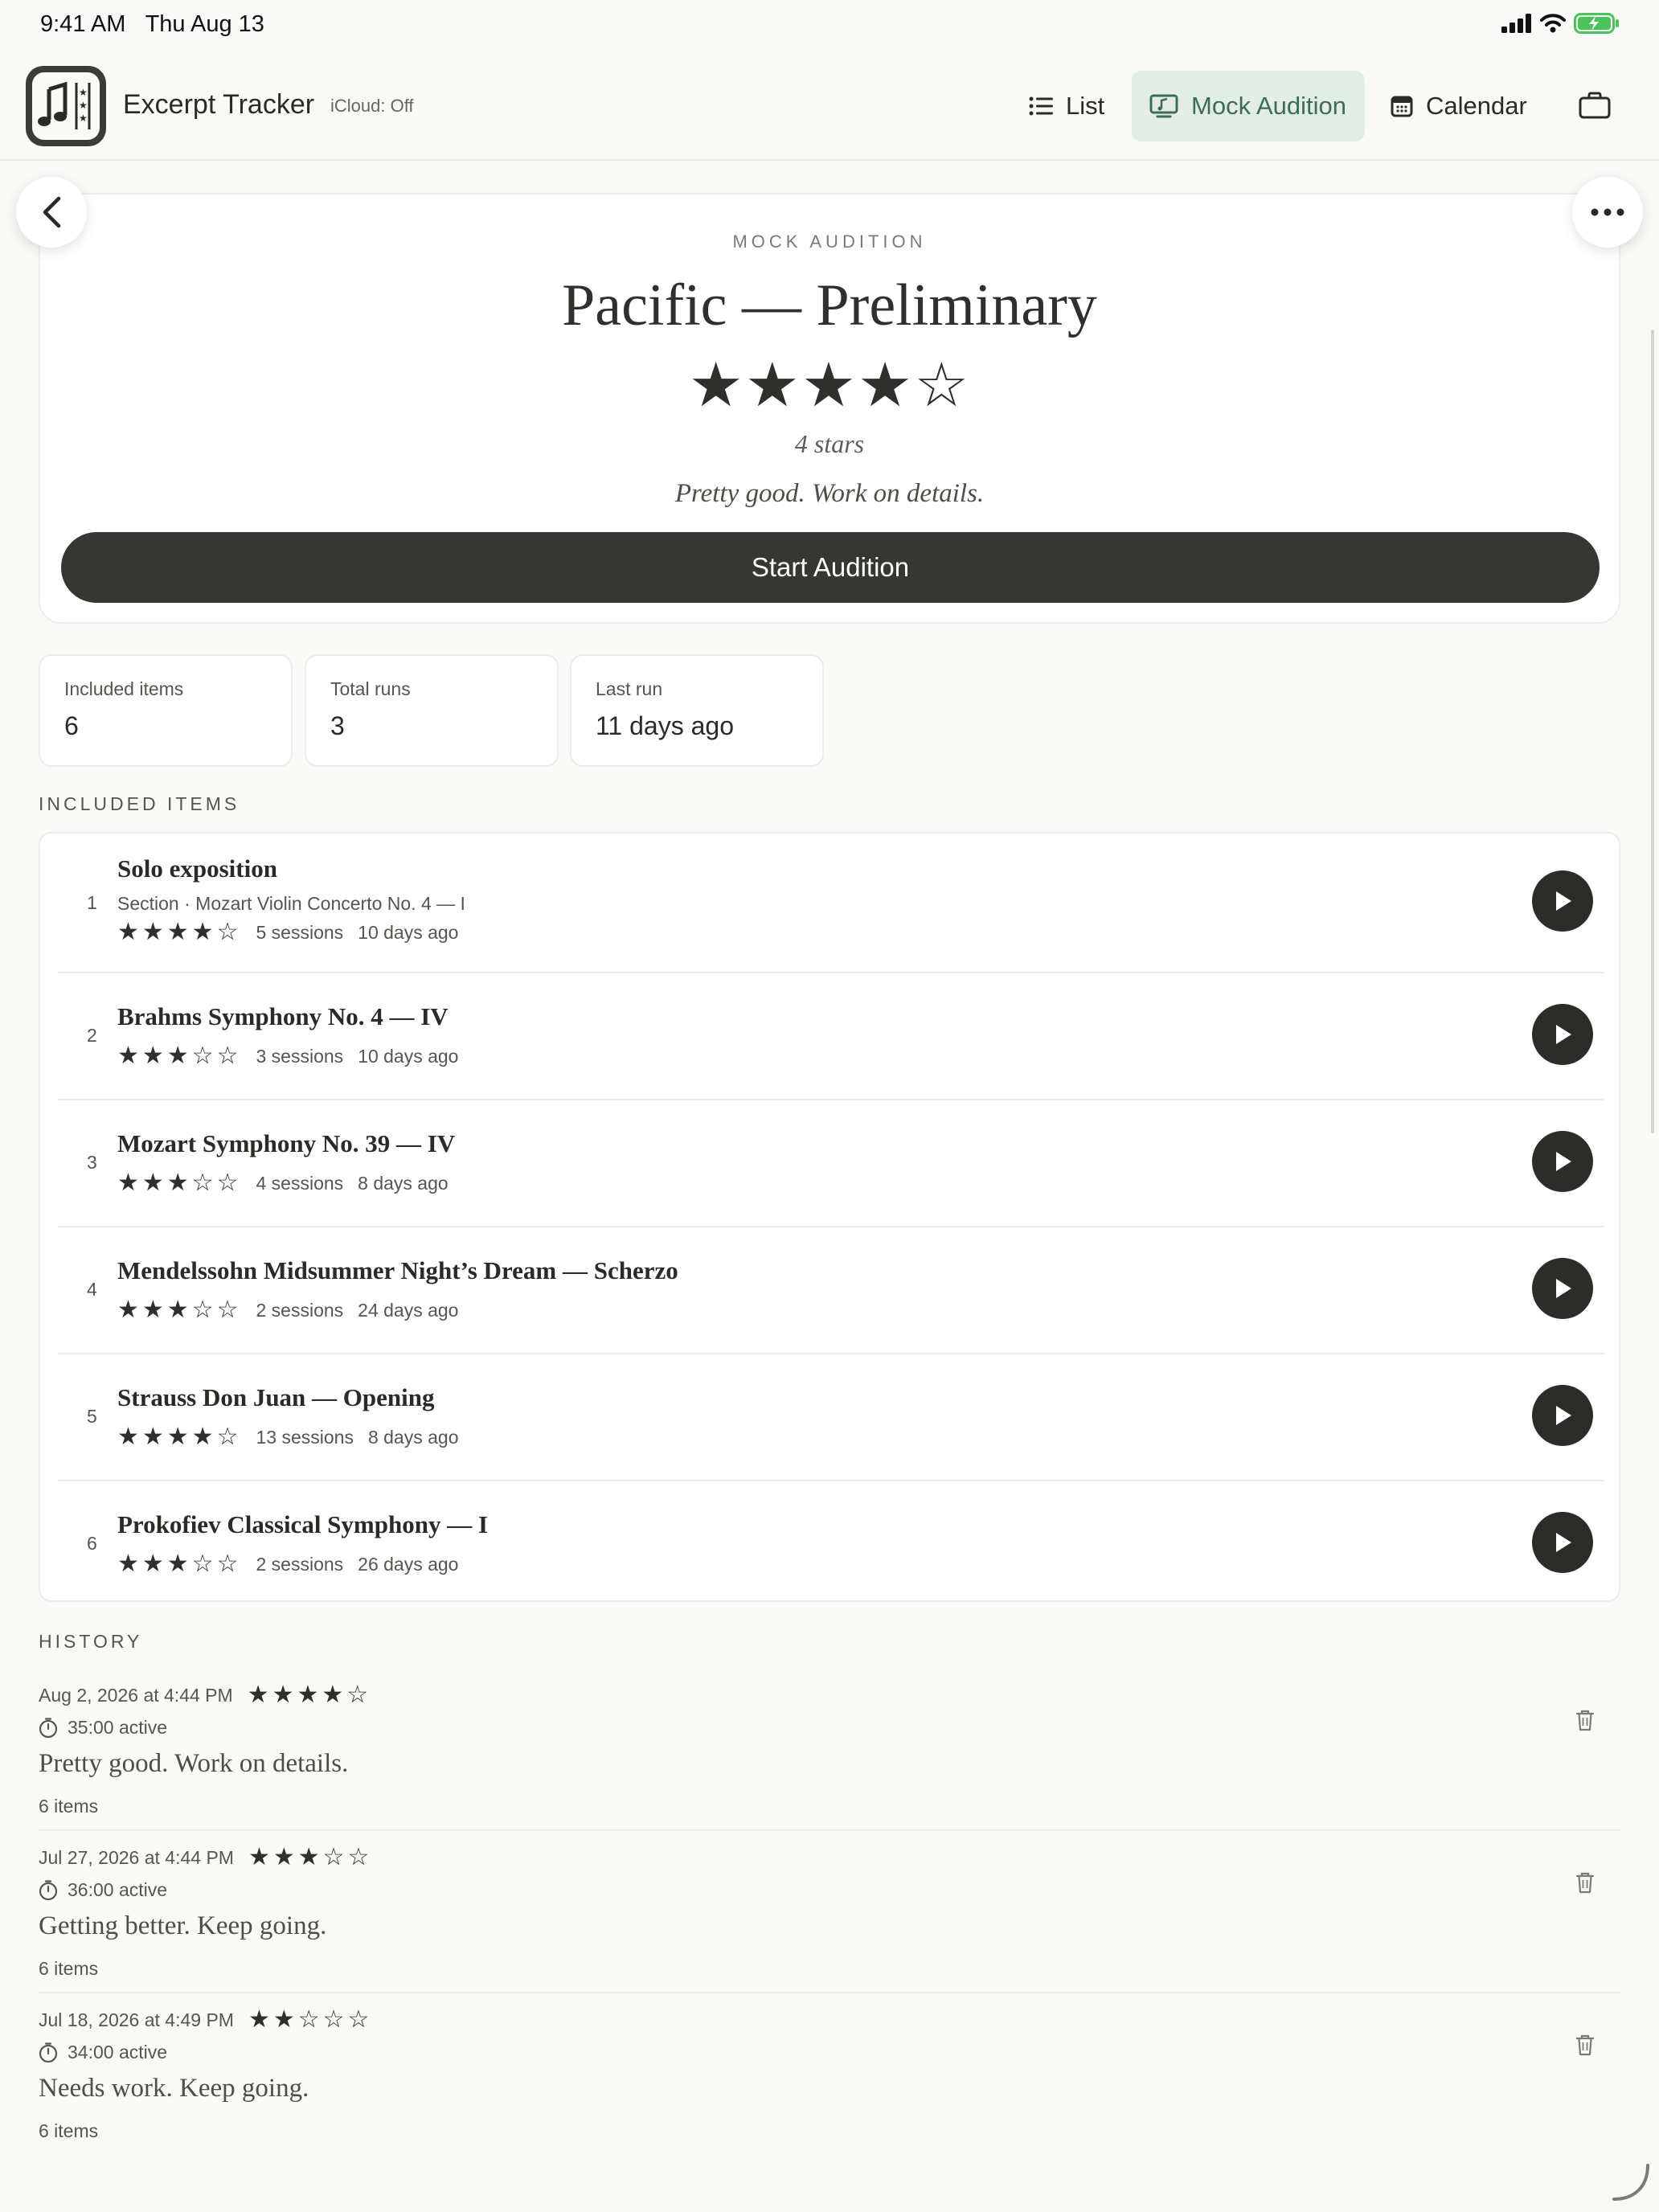 Image resolution: width=1659 pixels, height=2212 pixels. Describe the element at coordinates (830, 567) in the screenshot. I see `start-audition-button: Start Audition` at that location.